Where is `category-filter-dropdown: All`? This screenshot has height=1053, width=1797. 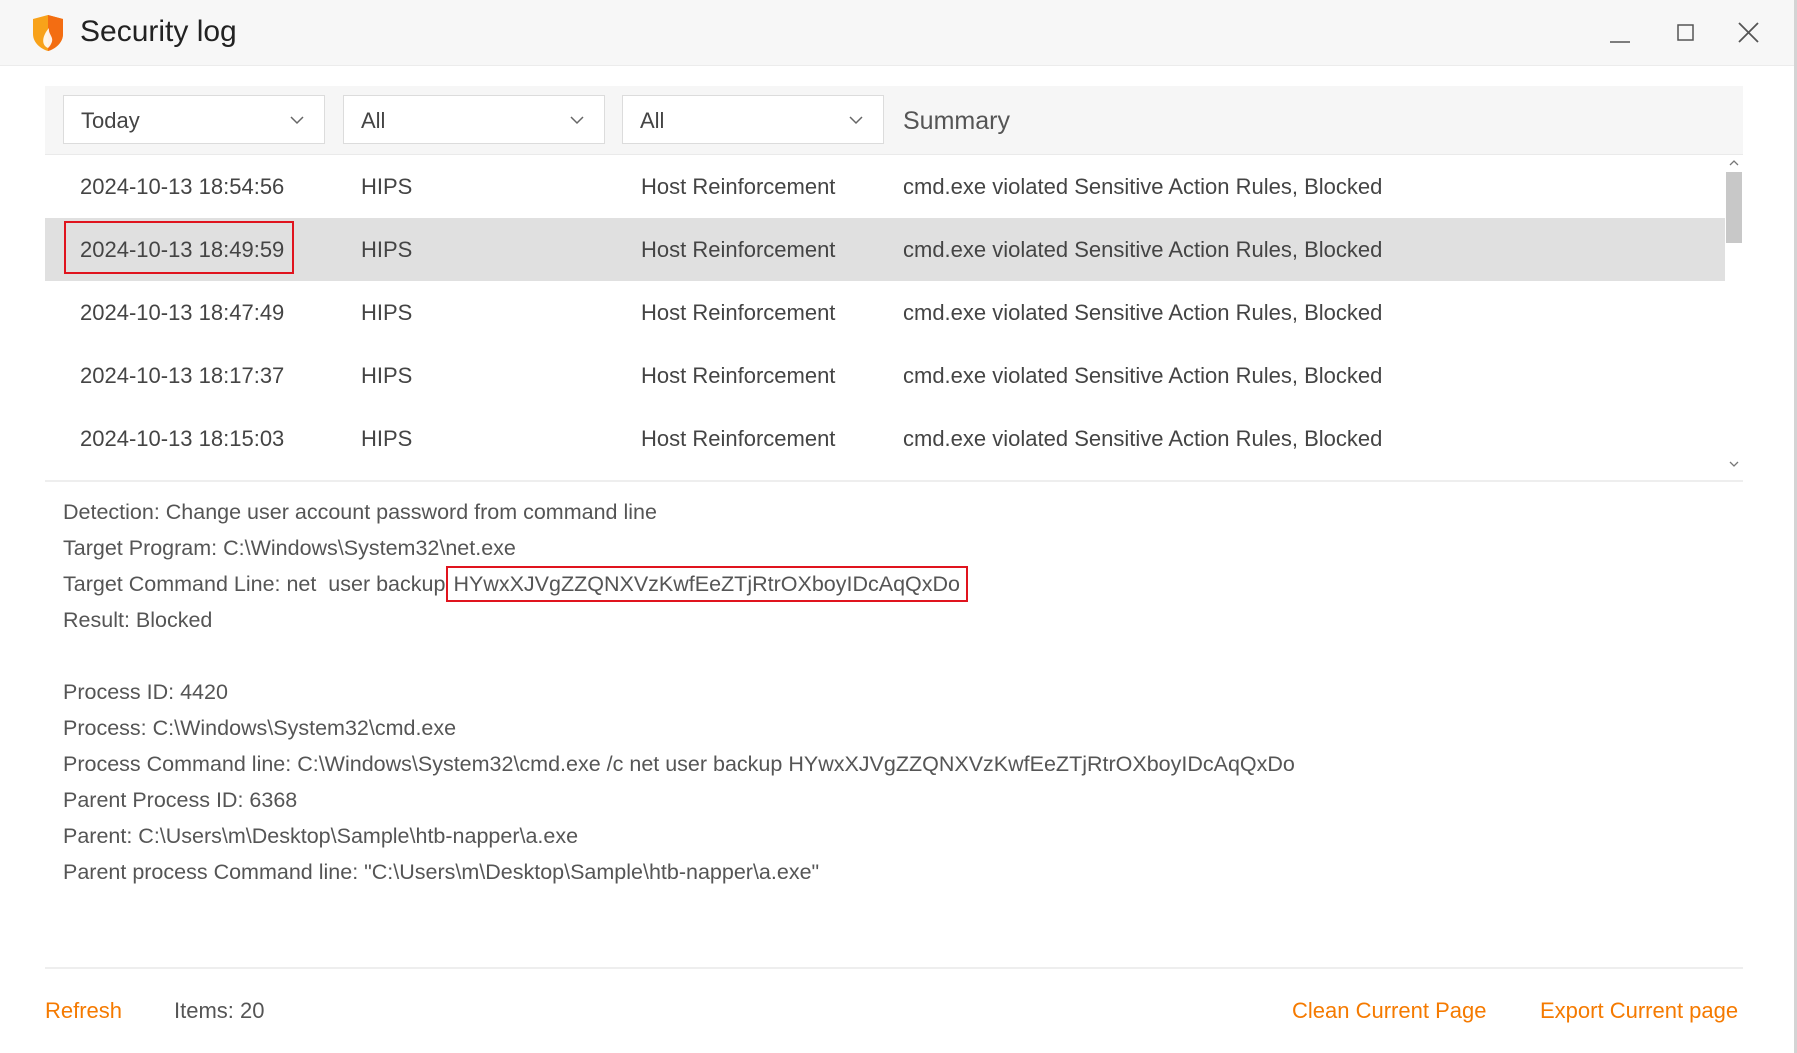
category-filter-dropdown: All is located at coordinates (753, 119).